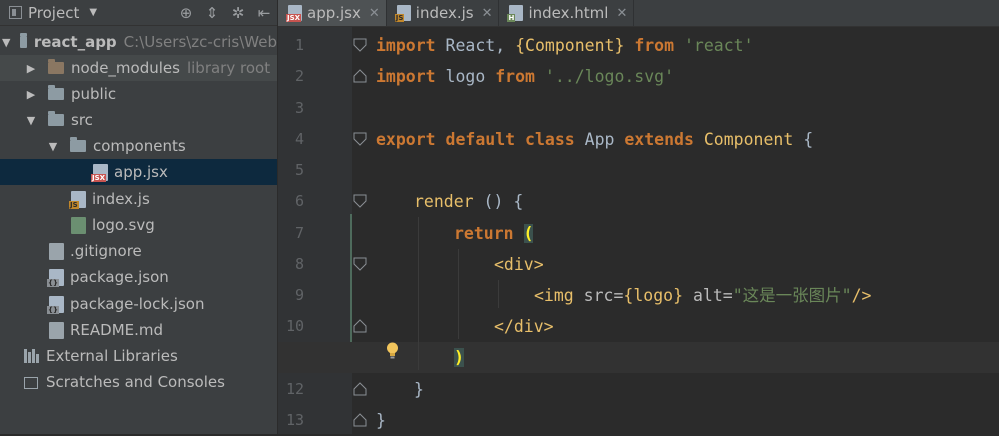  I want to click on tab-app-jsx: JSX app.jsx ✕, so click(332, 13).